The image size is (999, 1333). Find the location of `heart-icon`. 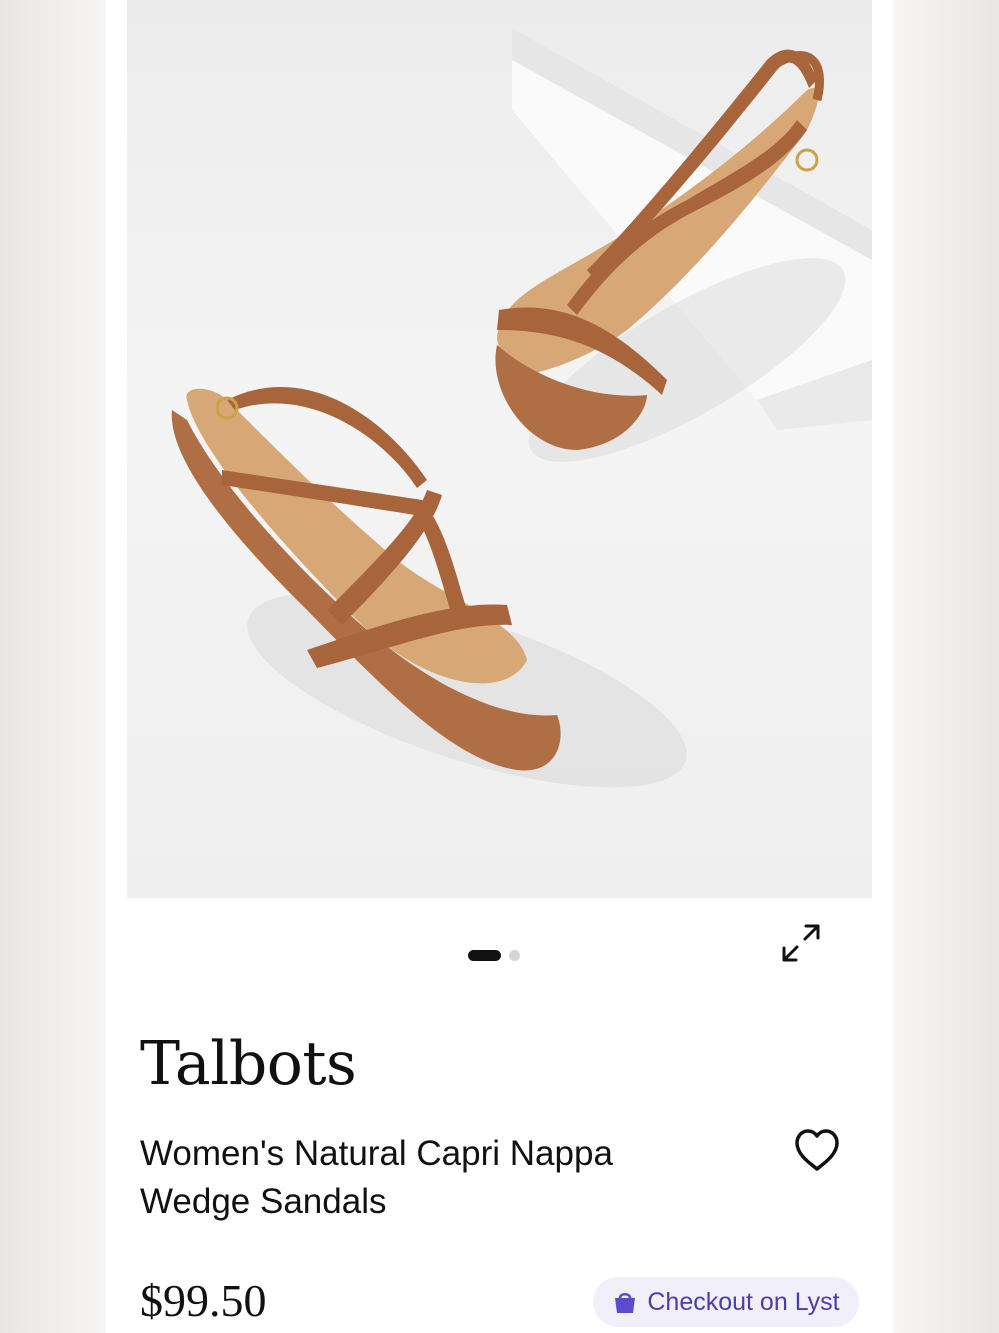

heart-icon is located at coordinates (817, 1150).